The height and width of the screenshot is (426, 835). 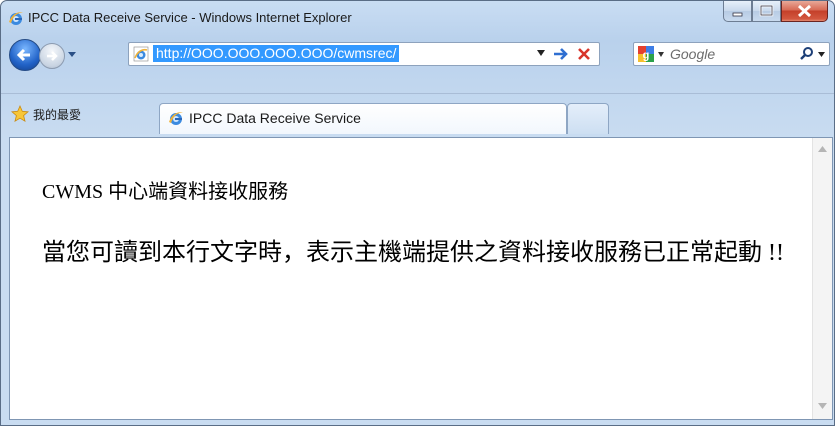 I want to click on tab-bar: 我的最愛 IPCC Data Receive Service, so click(x=417, y=113).